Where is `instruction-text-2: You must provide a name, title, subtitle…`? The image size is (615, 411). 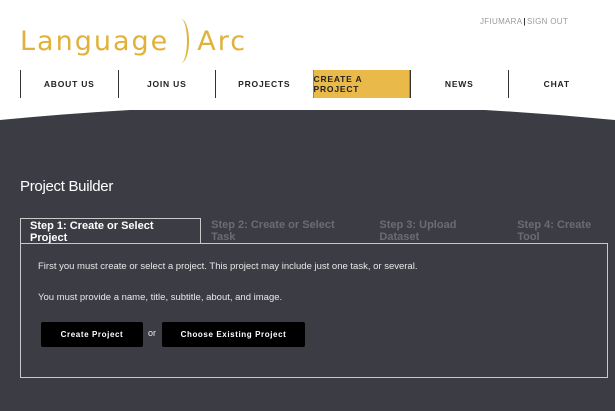 instruction-text-2: You must provide a name, title, subtitle… is located at coordinates (160, 297).